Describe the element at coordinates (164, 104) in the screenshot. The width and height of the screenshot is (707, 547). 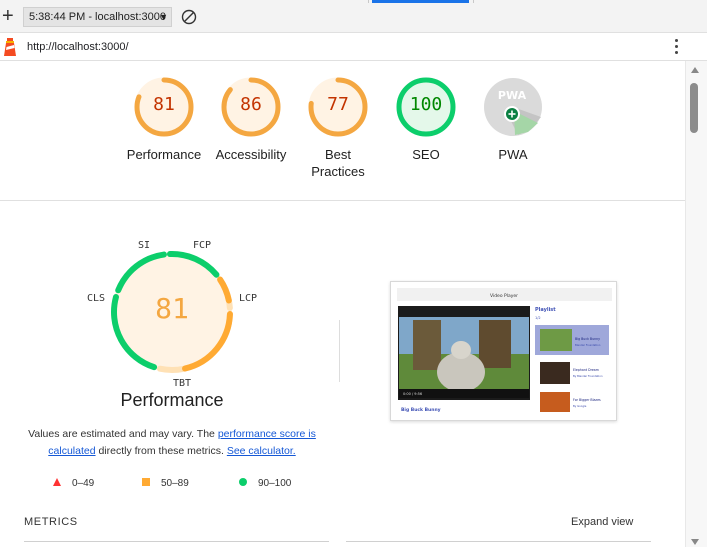
I see `gauge-score: 81` at that location.